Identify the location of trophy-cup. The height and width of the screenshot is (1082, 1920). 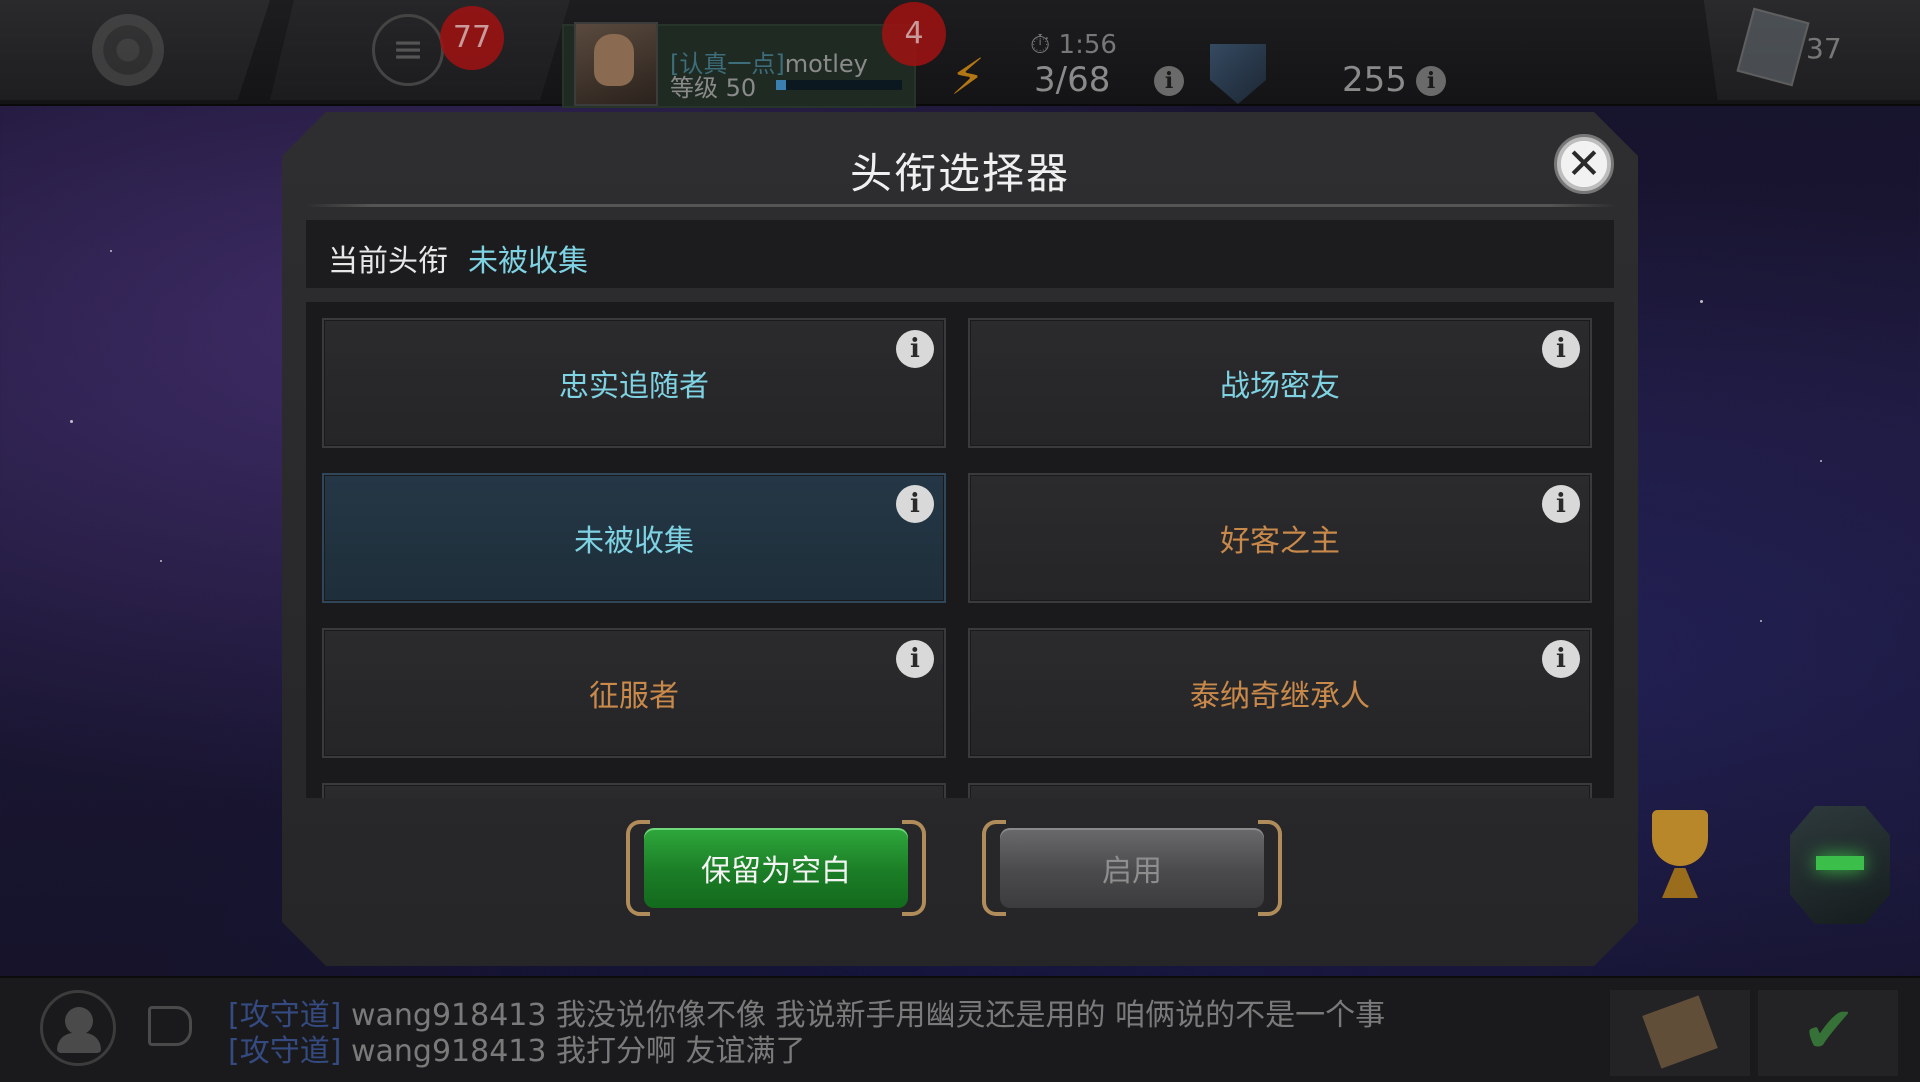
(1680, 838).